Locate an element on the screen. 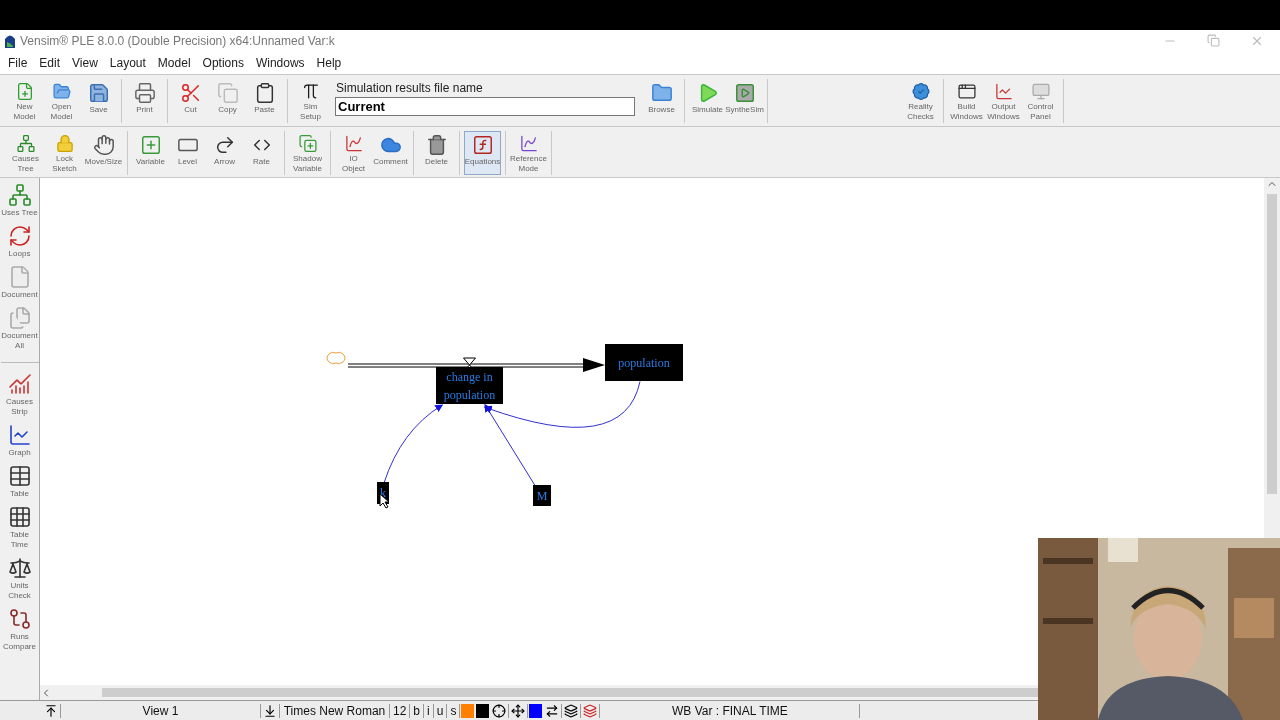  toolbar-button: Open Model is located at coordinates (61, 101).